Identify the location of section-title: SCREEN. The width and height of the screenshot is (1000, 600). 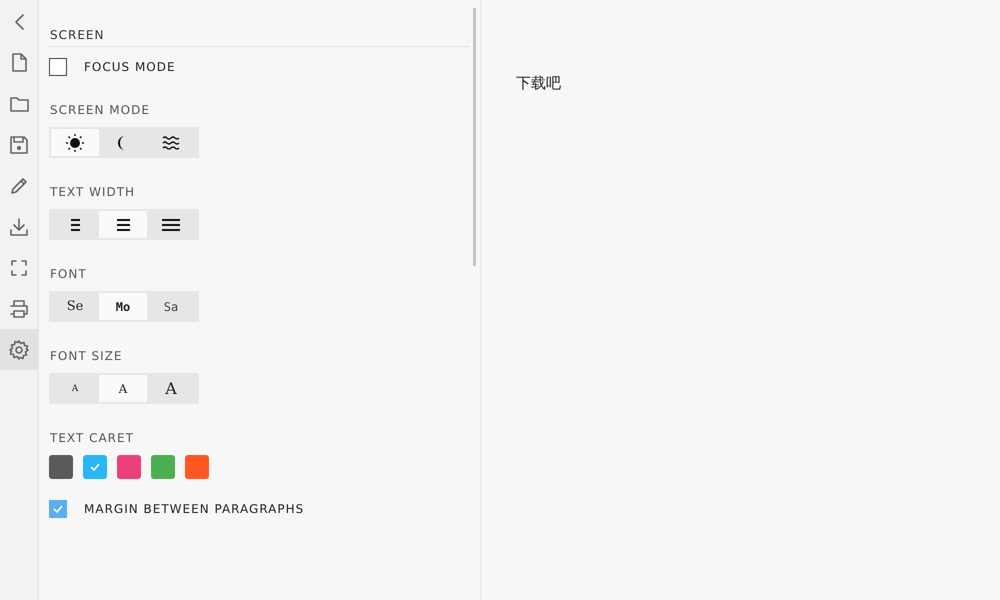
(259, 33).